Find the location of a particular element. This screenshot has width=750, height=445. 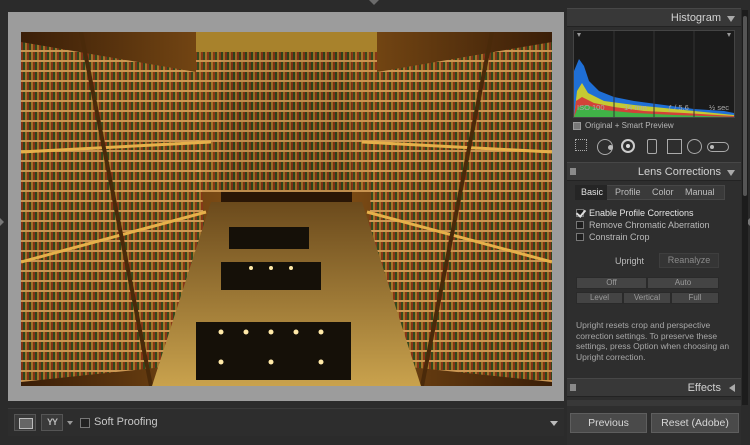

radial-filter-icon is located at coordinates (694, 146).